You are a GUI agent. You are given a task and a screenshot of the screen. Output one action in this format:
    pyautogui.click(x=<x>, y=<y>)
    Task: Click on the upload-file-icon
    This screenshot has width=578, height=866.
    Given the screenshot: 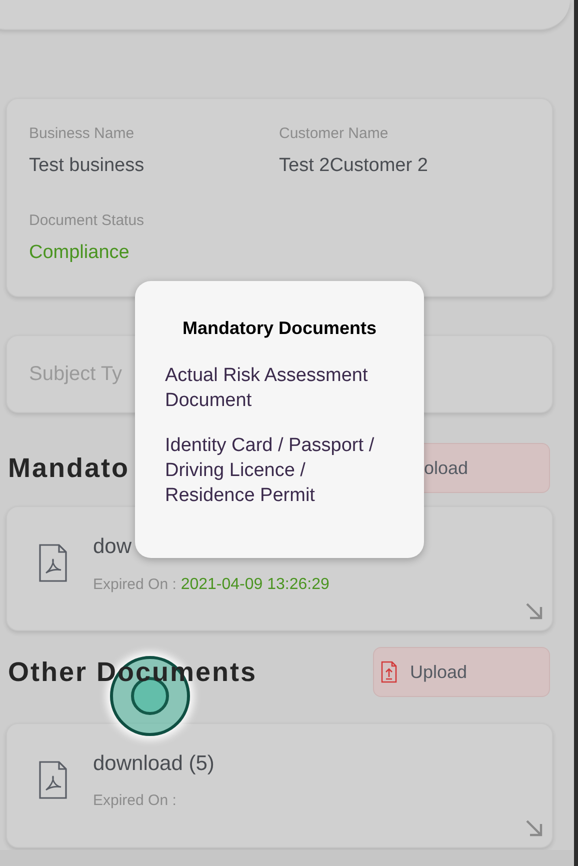 What is the action you would take?
    pyautogui.click(x=389, y=672)
    